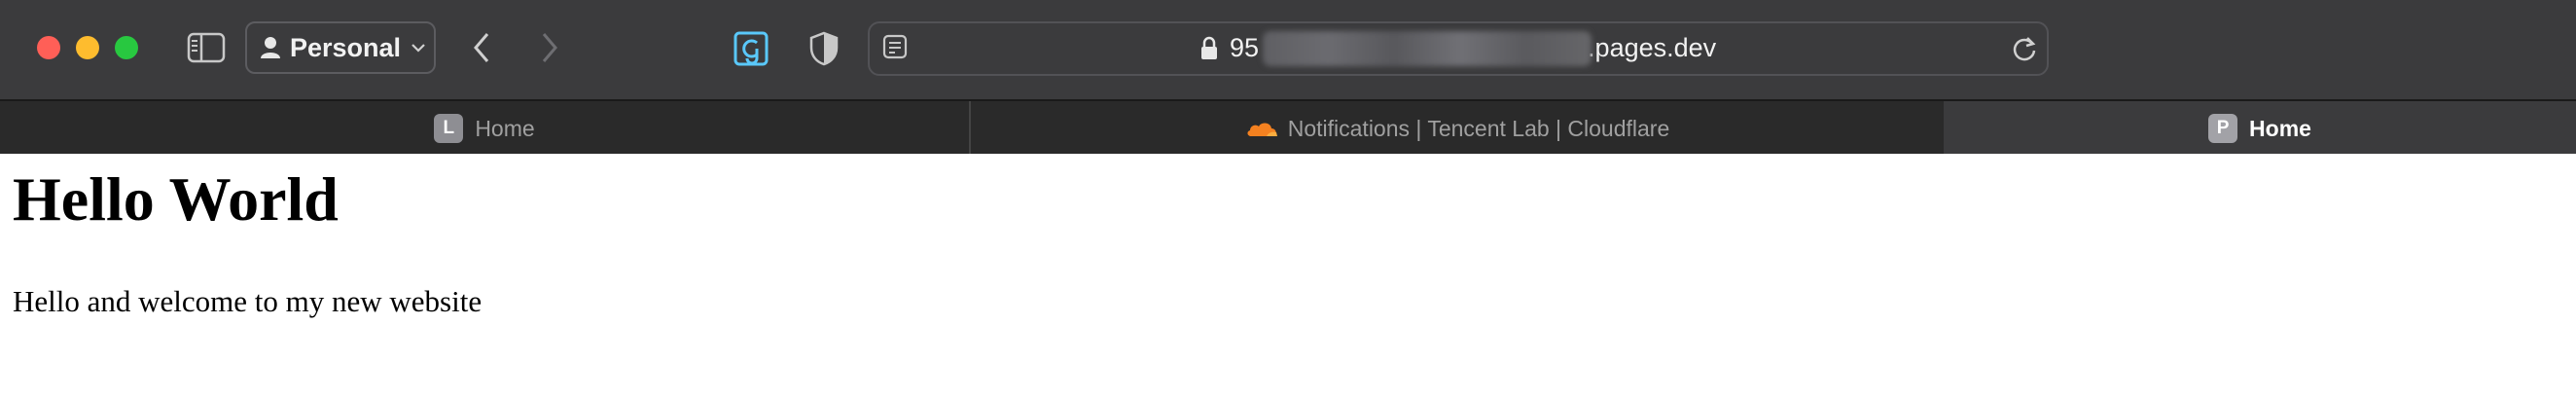  What do you see at coordinates (2024, 48) in the screenshot?
I see `reload-icon` at bounding box center [2024, 48].